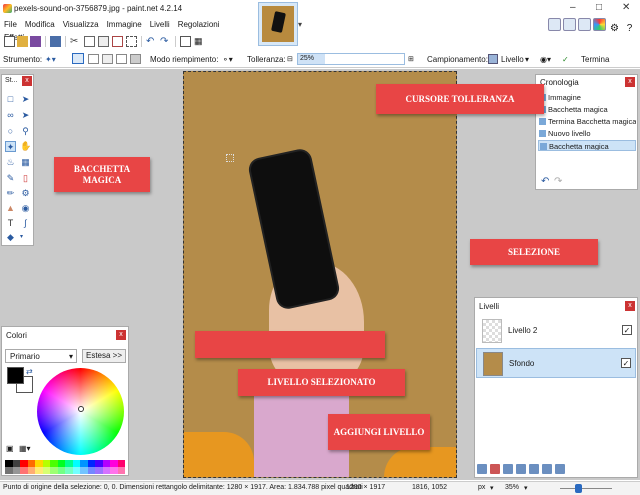 Image resolution: width=640 pixels, height=495 pixels. Describe the element at coordinates (569, 24) in the screenshot. I see `history-window-icon` at that location.